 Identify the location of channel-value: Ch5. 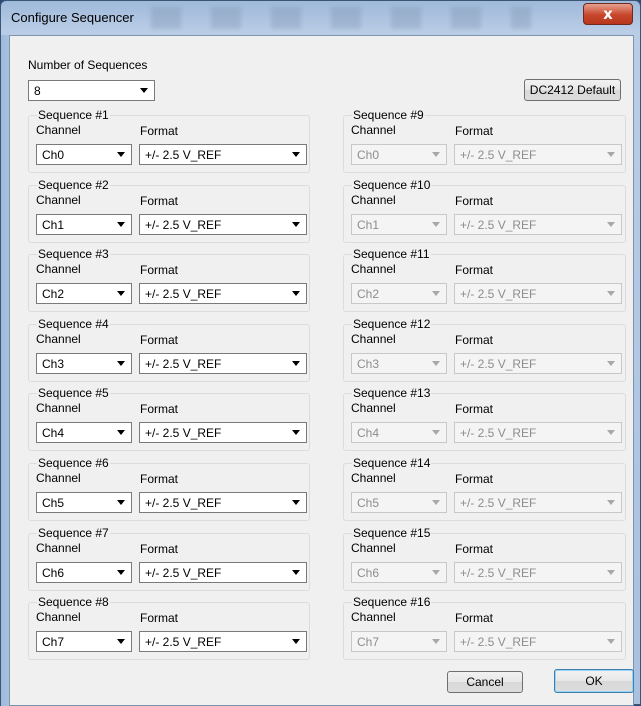
(368, 503).